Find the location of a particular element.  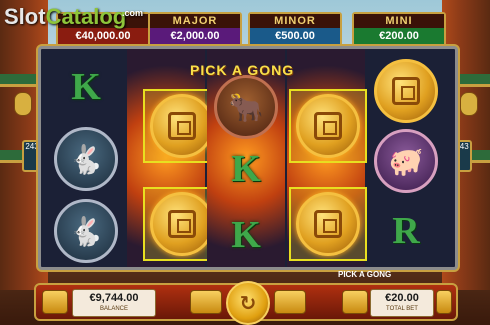

control-bar: €9,744.00 BALANCE ↻ €20.00 TOTAL BET is located at coordinates (246, 303).